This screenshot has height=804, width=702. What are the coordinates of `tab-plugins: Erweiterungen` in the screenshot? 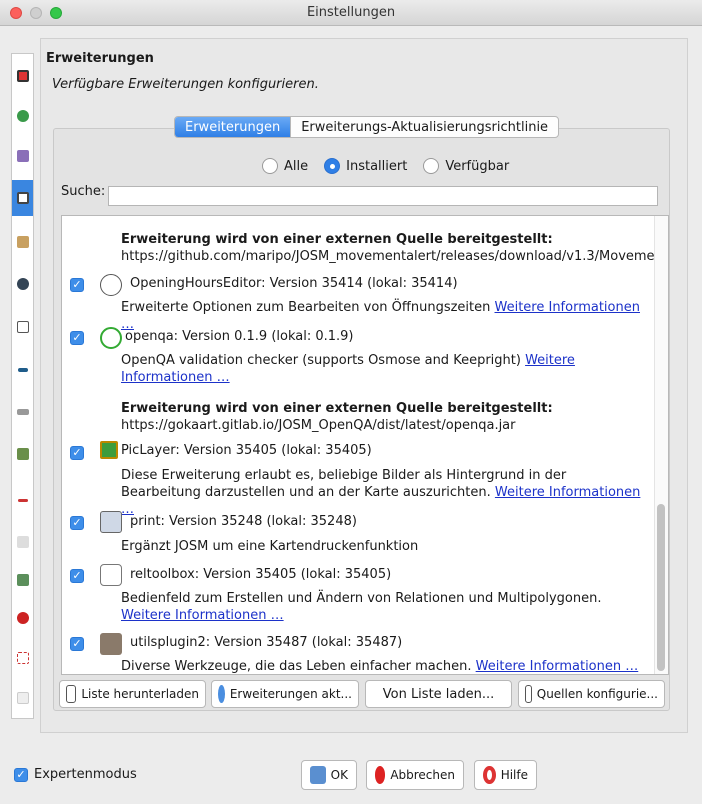 It's located at (233, 127).